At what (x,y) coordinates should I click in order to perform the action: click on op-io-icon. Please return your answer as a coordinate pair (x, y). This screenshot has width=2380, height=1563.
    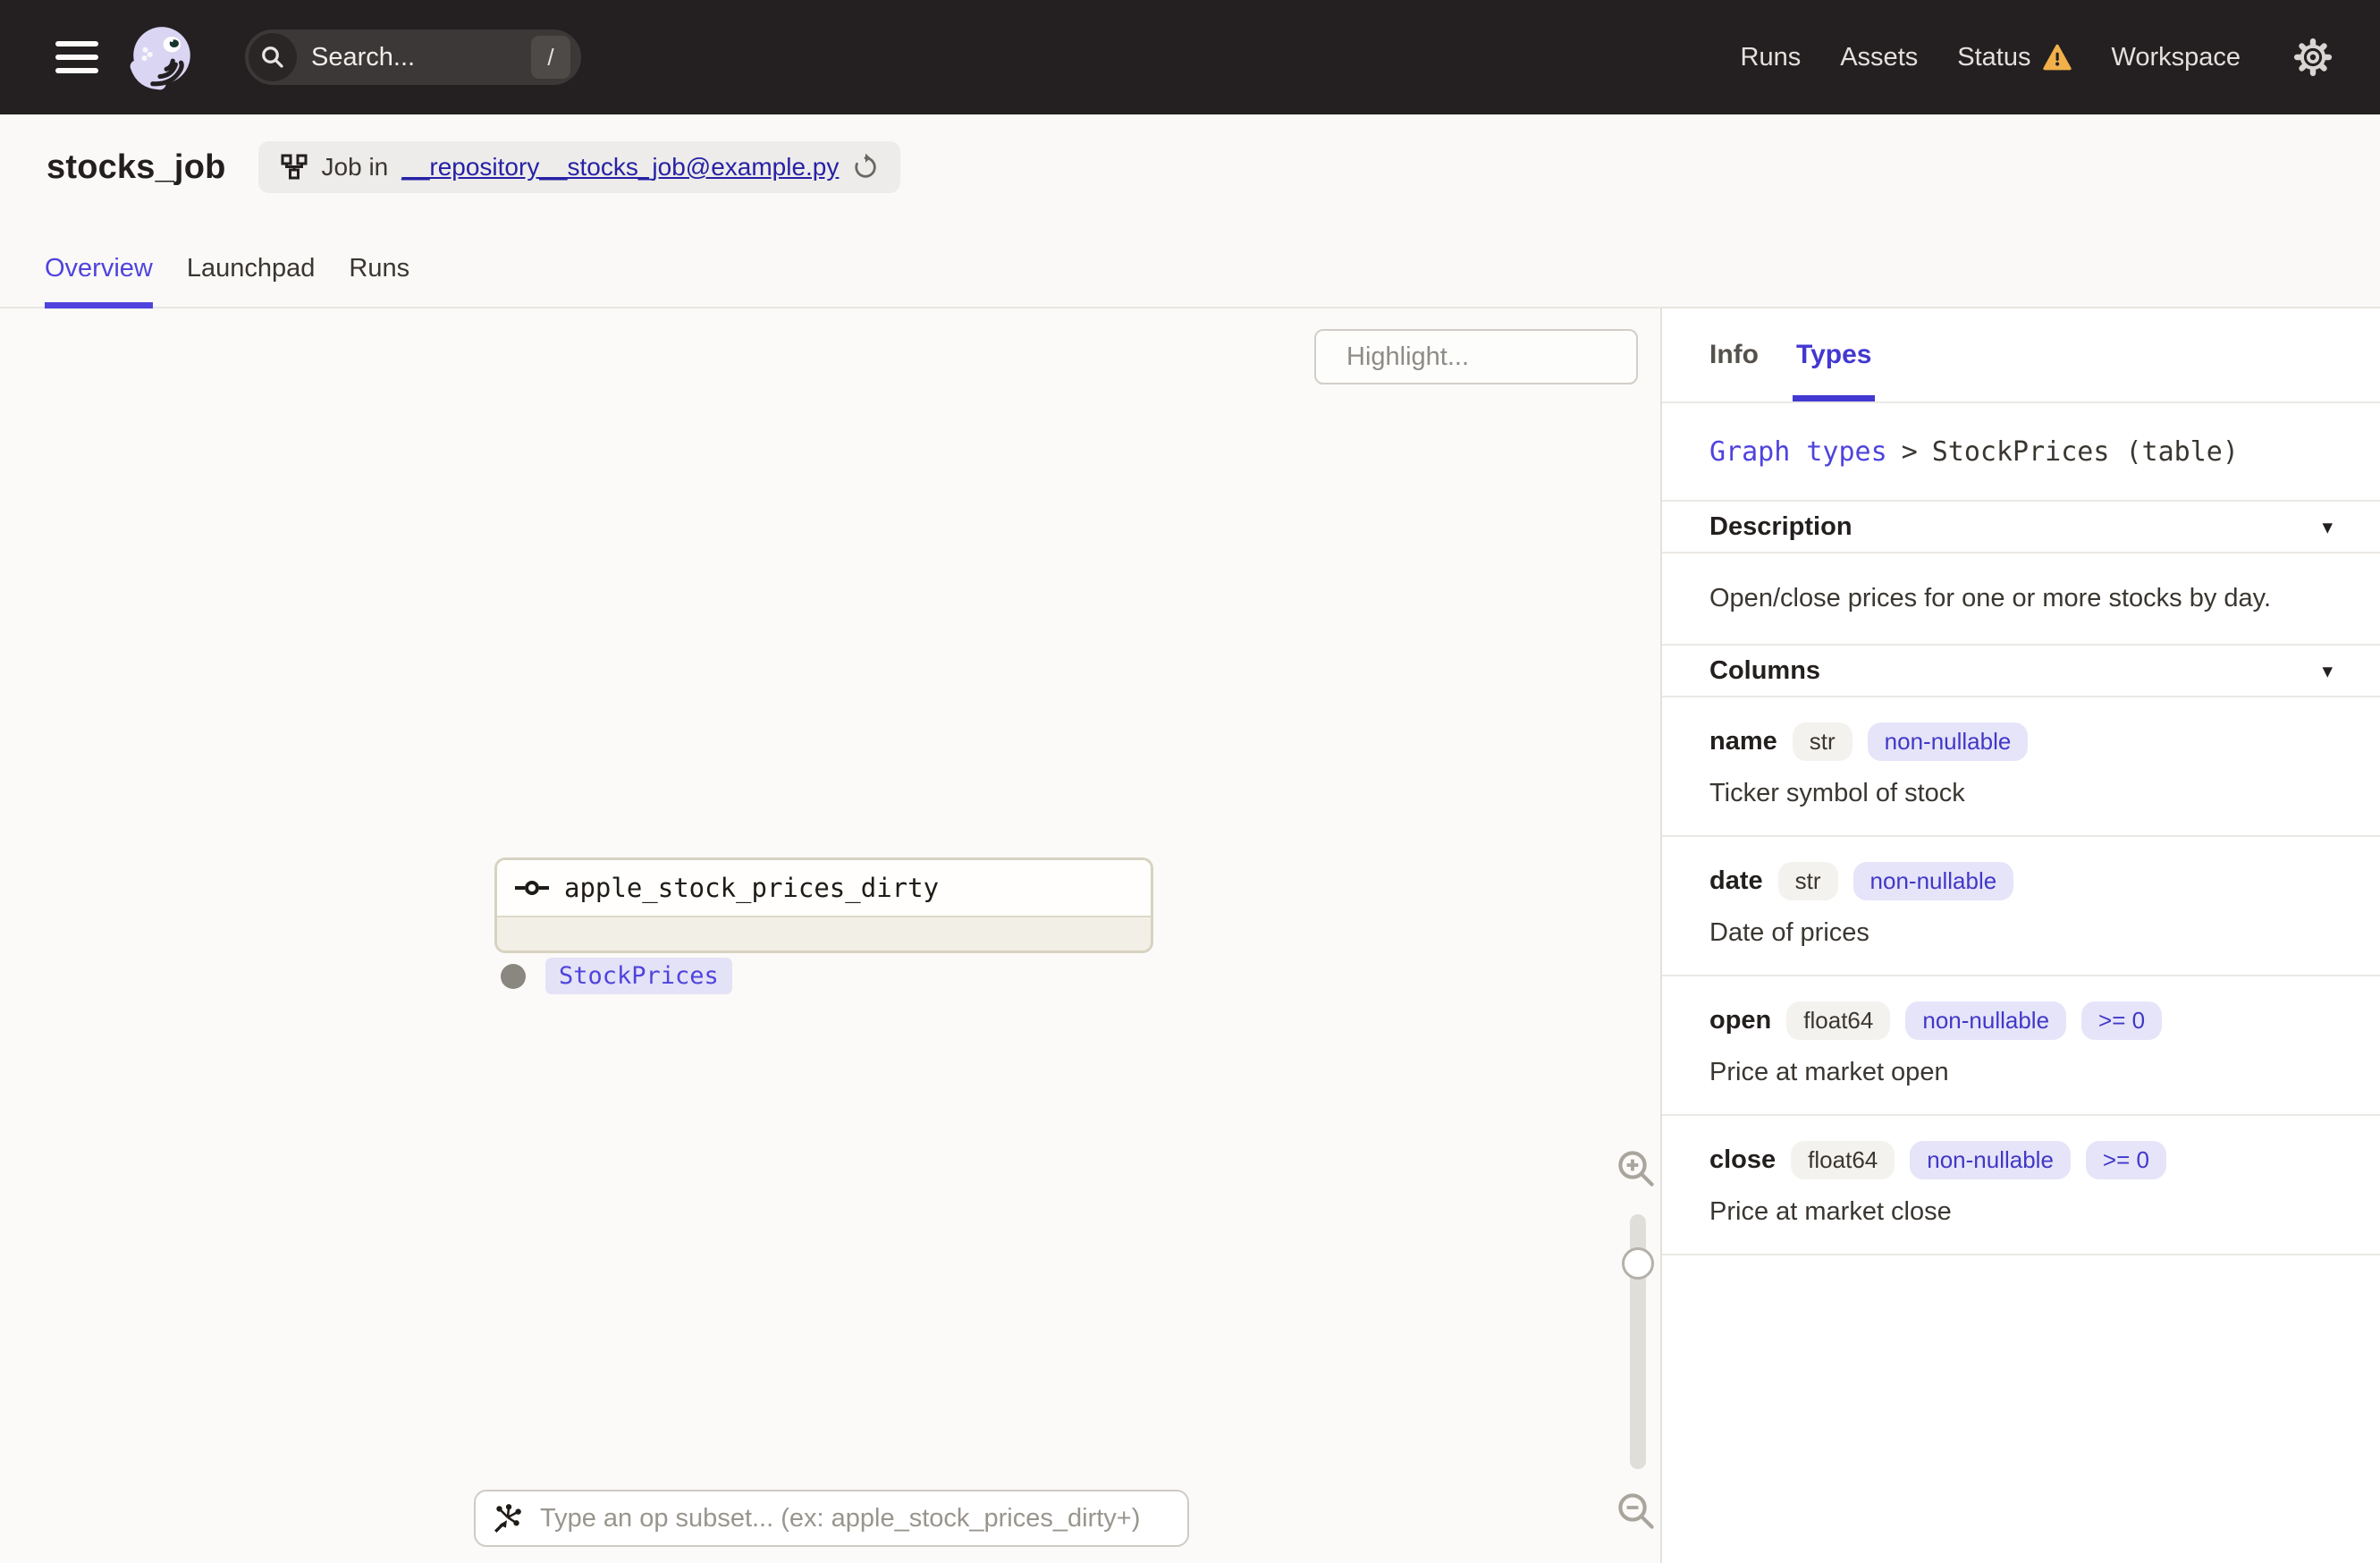
    Looking at the image, I should click on (532, 888).